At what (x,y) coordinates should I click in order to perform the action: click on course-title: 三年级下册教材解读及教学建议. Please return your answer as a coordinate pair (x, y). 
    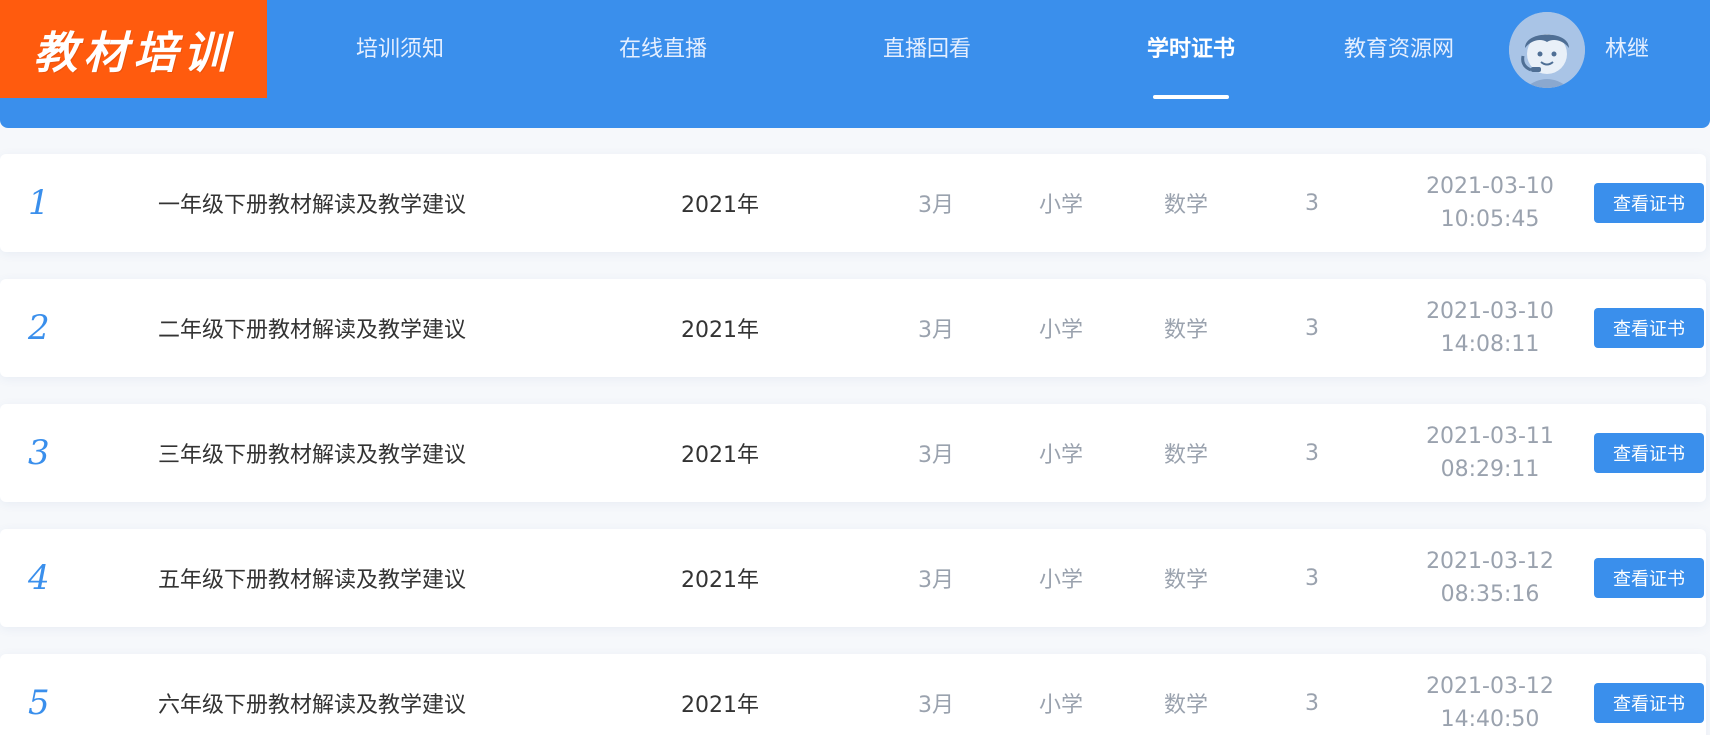
    Looking at the image, I should click on (312, 455).